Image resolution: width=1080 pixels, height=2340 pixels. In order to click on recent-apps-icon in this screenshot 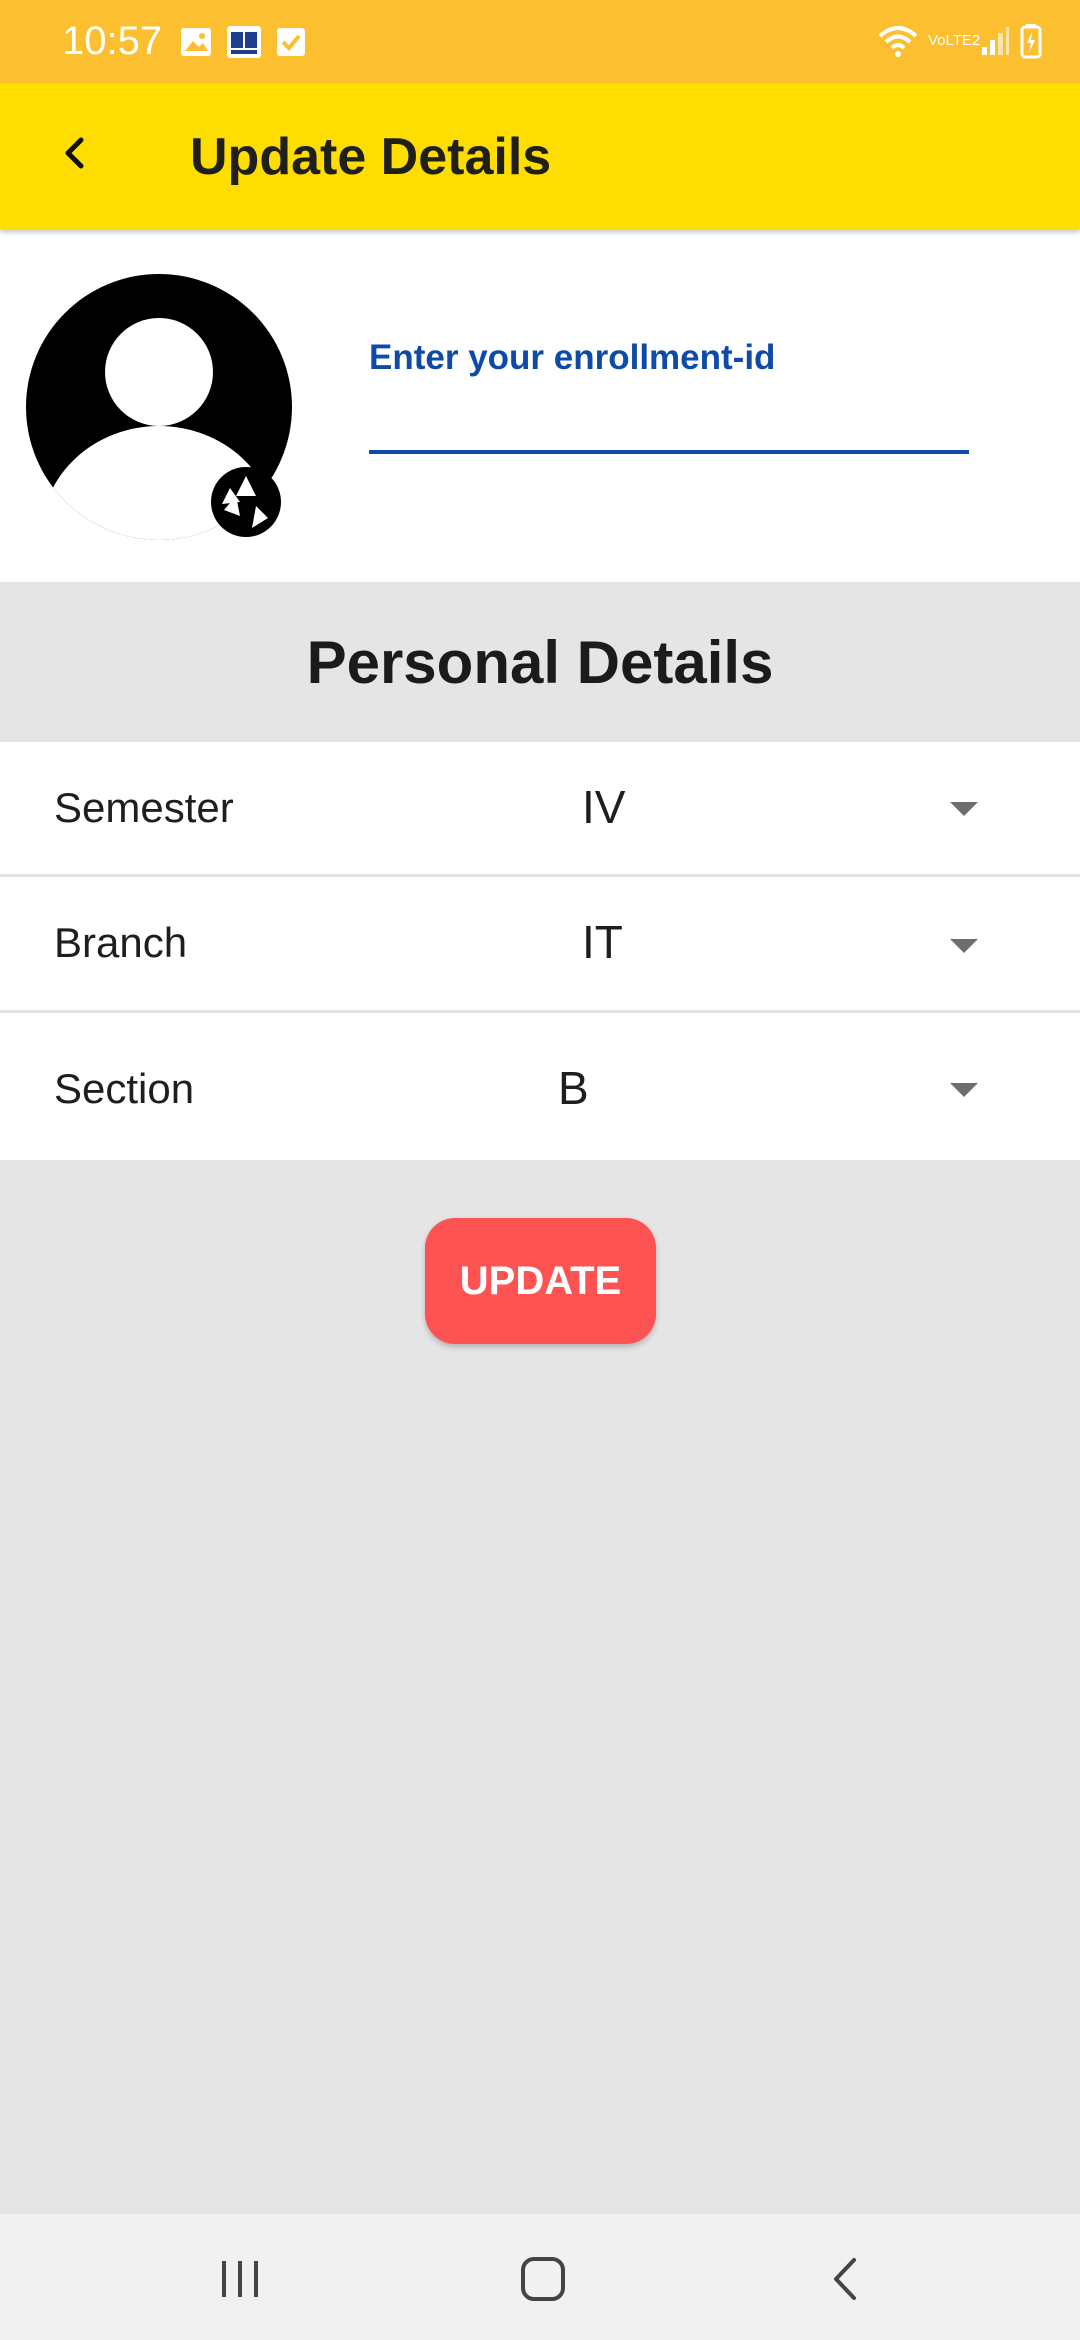, I will do `click(240, 2279)`.